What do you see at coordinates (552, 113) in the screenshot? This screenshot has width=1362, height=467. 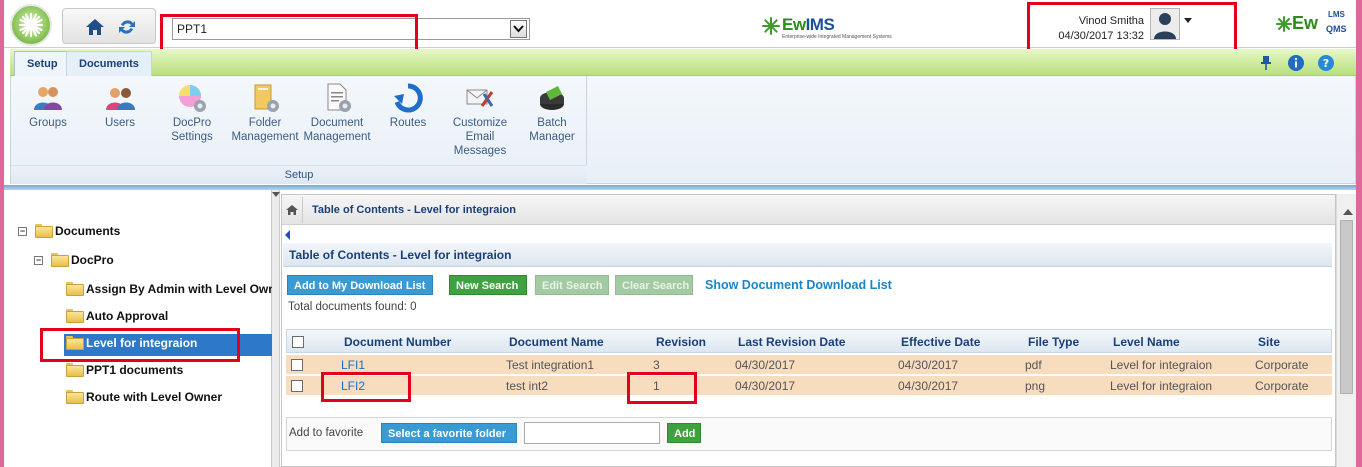 I see `batch-manager-button: Batch Manager` at bounding box center [552, 113].